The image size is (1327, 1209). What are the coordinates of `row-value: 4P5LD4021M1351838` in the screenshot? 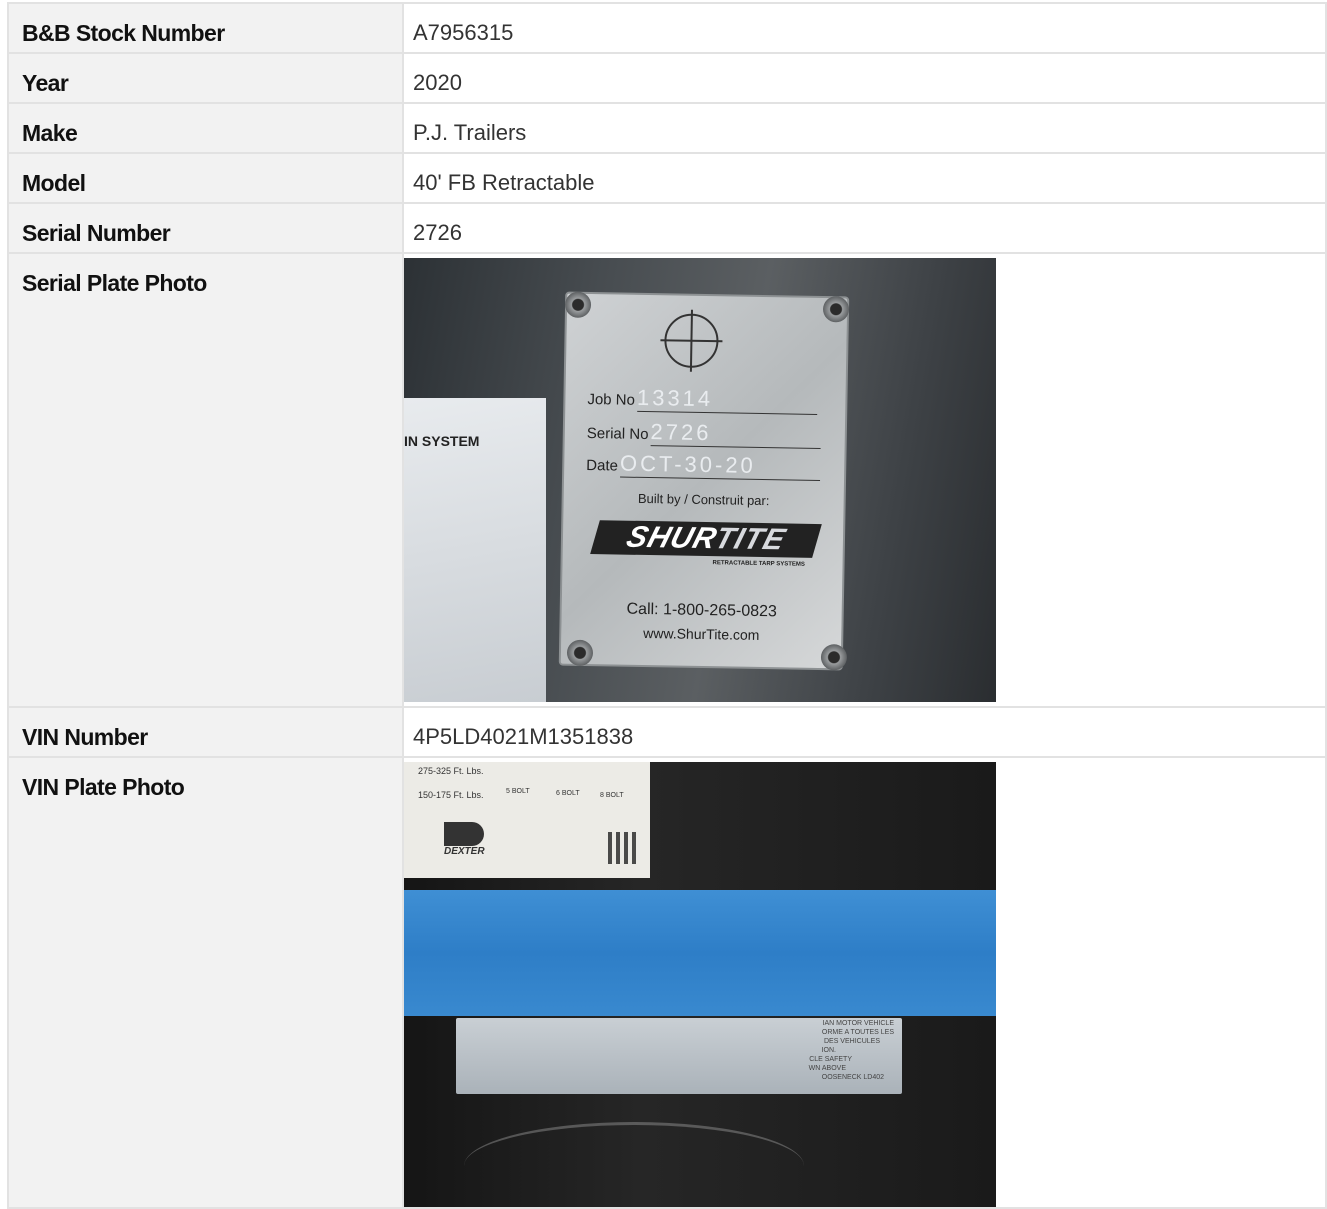 It's located at (864, 732).